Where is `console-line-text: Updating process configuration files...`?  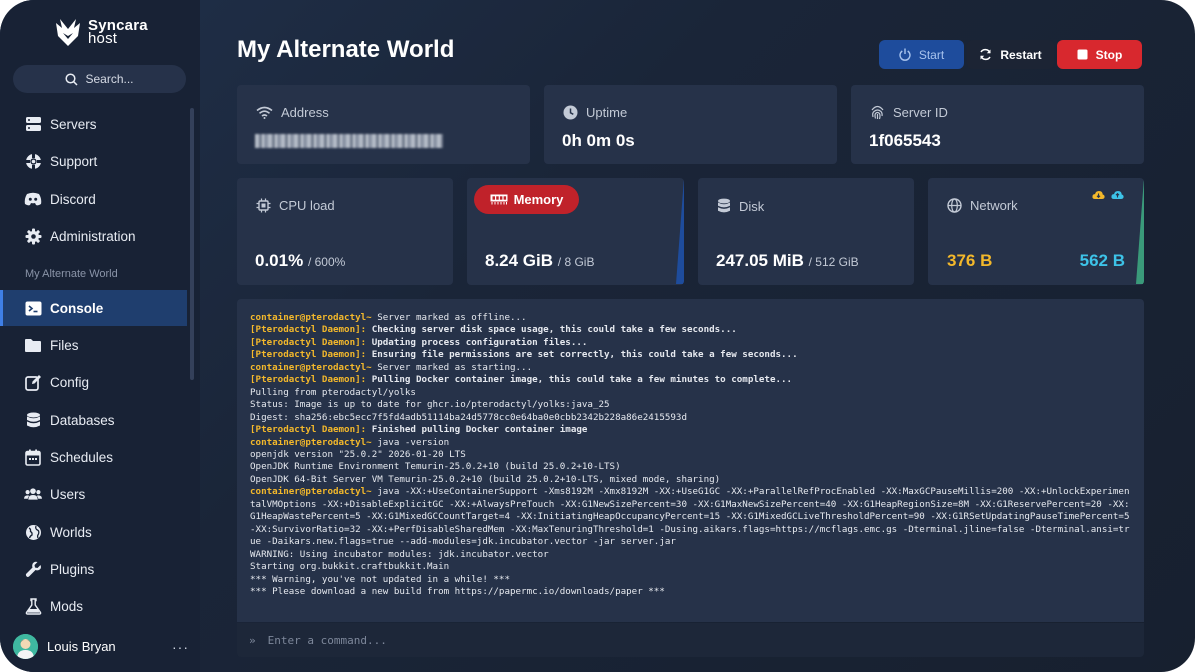
console-line-text: Updating process configuration files... is located at coordinates (477, 342).